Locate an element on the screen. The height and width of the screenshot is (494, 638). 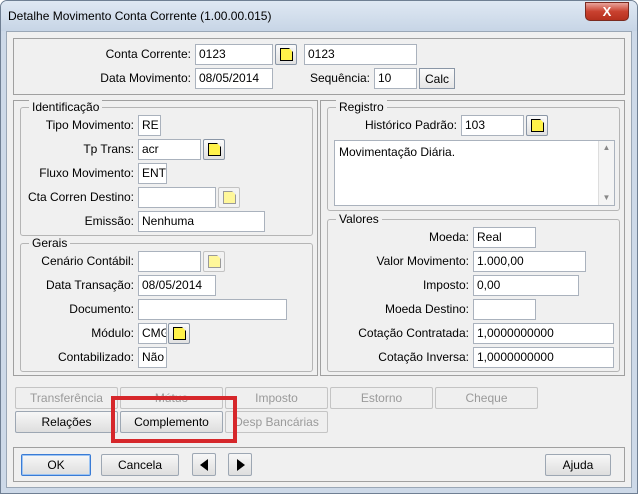
historico-padrao-lookup-button is located at coordinates (537, 125).